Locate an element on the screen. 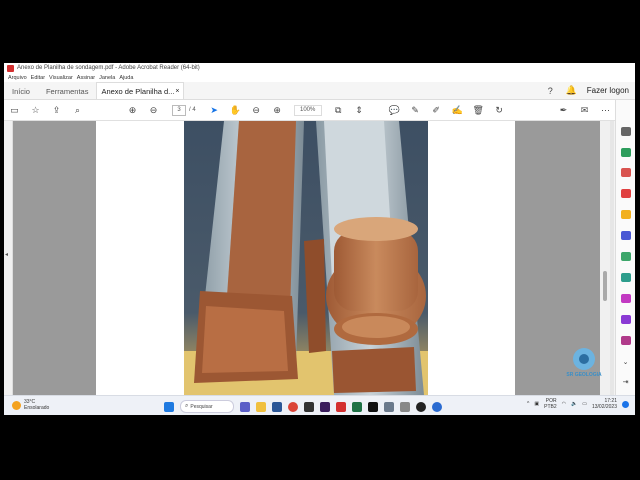 Image resolution: width=640 pixels, height=480 pixels. highlight-icon: ✎ is located at coordinates (415, 110).